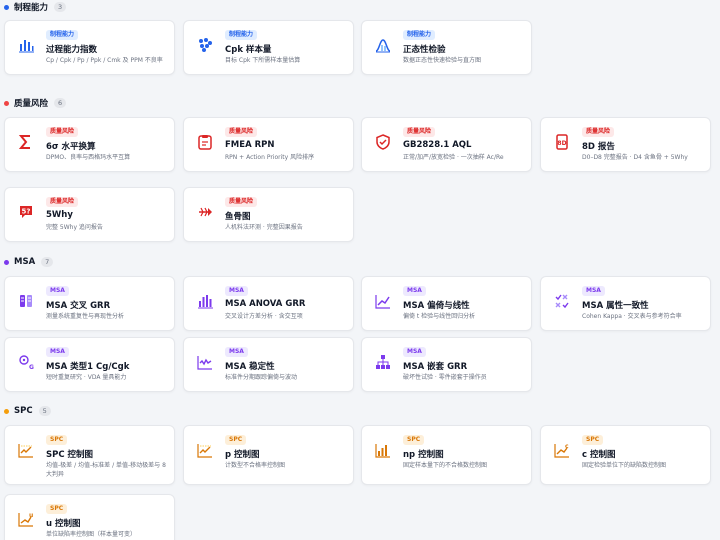  I want to click on card-title: SPC 控制图, so click(70, 455).